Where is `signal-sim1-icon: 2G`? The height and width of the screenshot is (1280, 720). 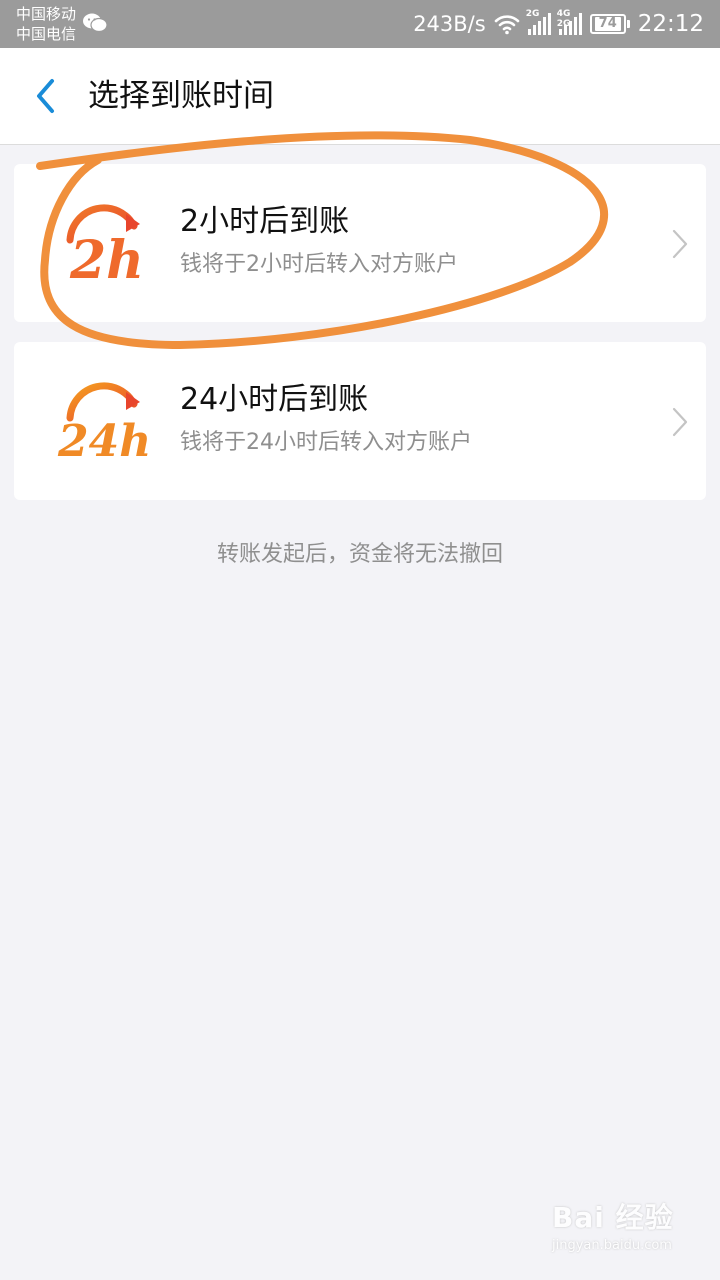 signal-sim1-icon: 2G is located at coordinates (538, 22).